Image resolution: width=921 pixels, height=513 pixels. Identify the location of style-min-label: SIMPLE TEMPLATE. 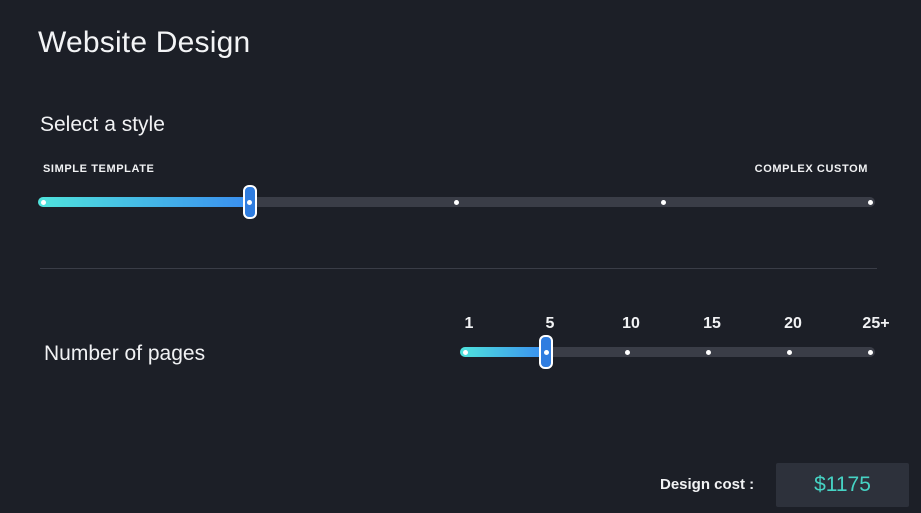
(99, 169).